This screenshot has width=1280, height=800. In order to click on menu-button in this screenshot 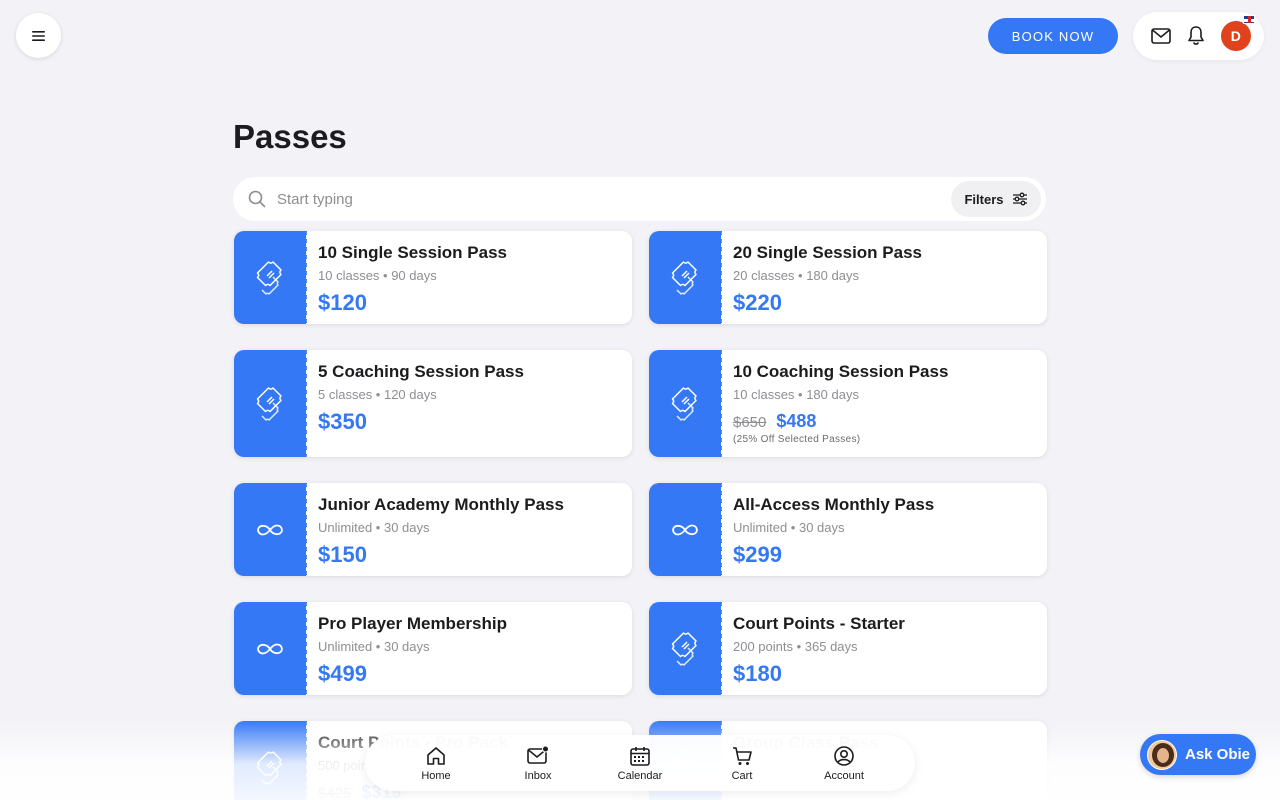, I will do `click(38, 35)`.